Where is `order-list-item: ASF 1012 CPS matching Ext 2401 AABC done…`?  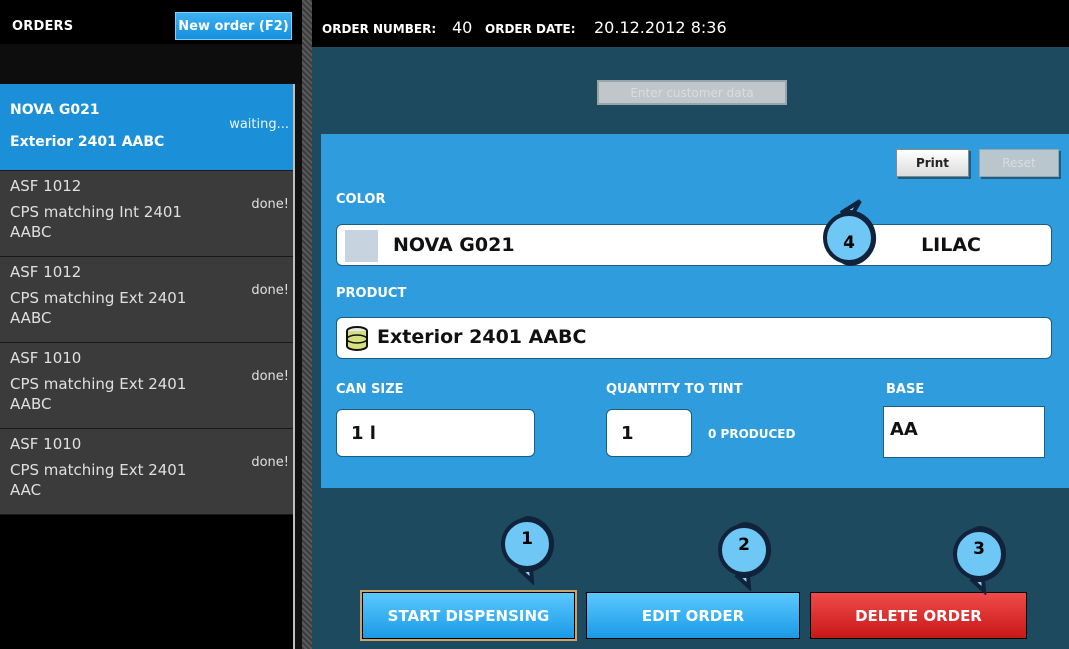 order-list-item: ASF 1012 CPS matching Ext 2401 AABC done… is located at coordinates (146, 300).